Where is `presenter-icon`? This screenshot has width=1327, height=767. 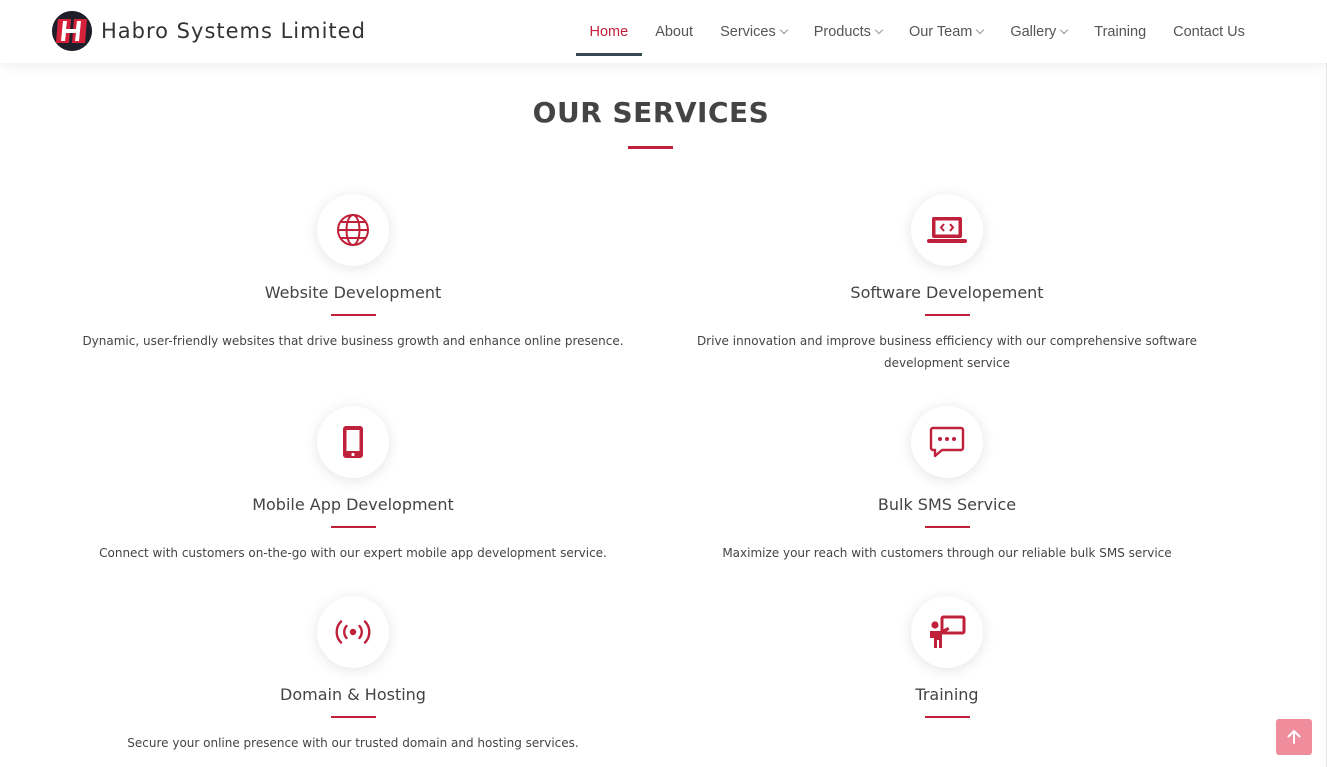
presenter-icon is located at coordinates (947, 632).